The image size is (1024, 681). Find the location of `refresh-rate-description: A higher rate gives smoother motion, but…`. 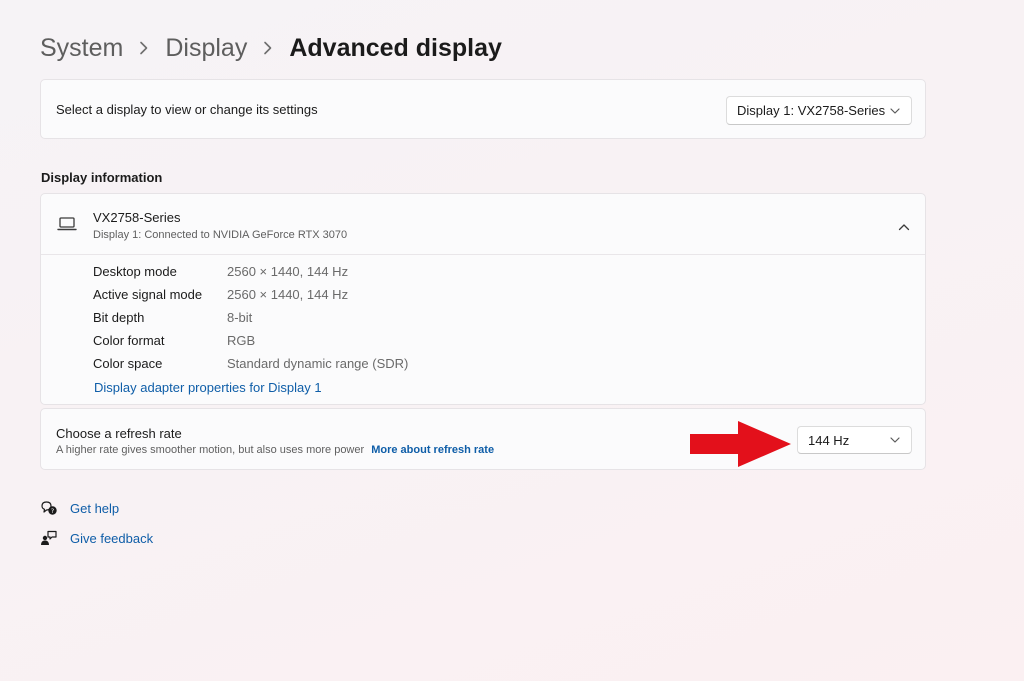

refresh-rate-description: A higher rate gives smoother motion, but… is located at coordinates (275, 450).